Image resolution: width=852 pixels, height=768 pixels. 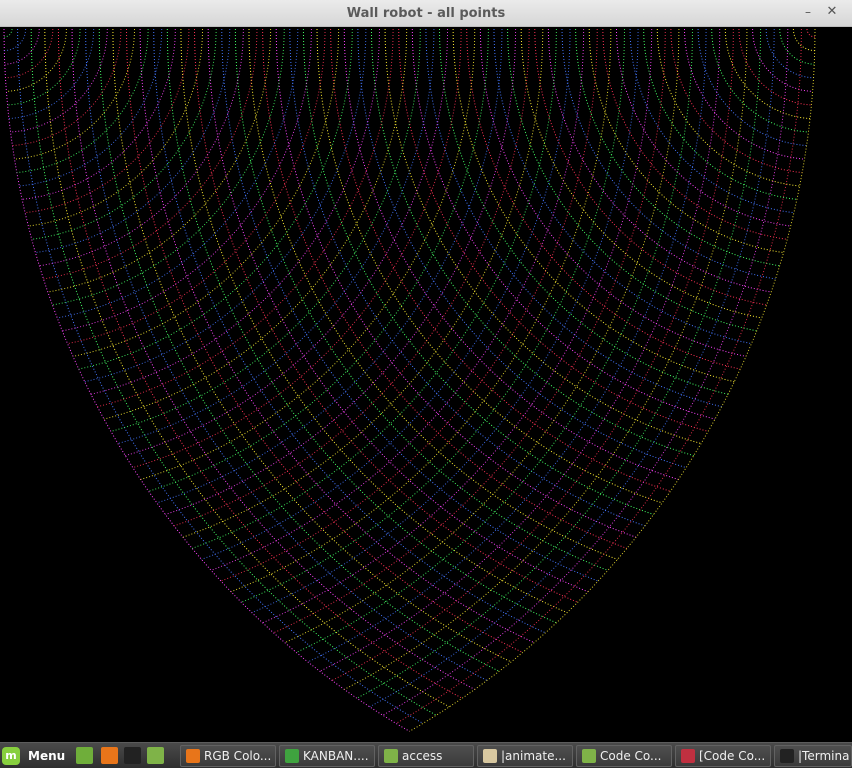 What do you see at coordinates (109, 755) in the screenshot?
I see `launcher-firefox-icon` at bounding box center [109, 755].